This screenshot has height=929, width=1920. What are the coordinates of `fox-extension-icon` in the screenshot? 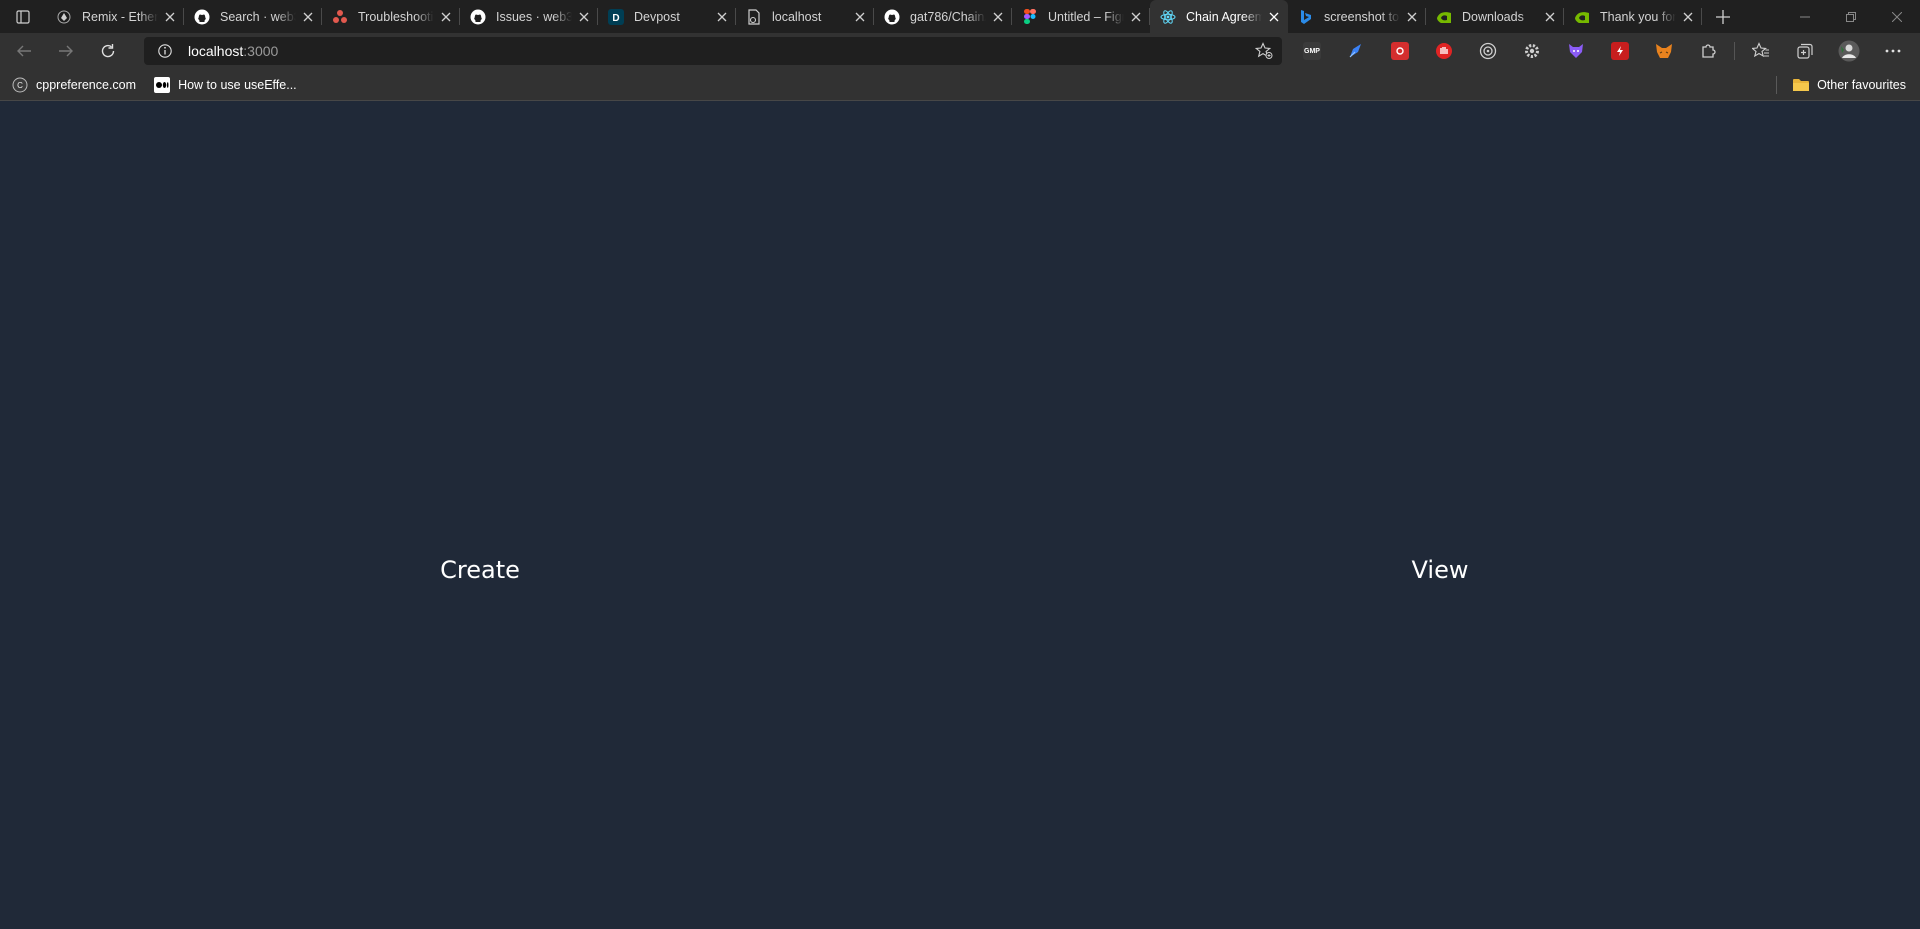 It's located at (1576, 51).